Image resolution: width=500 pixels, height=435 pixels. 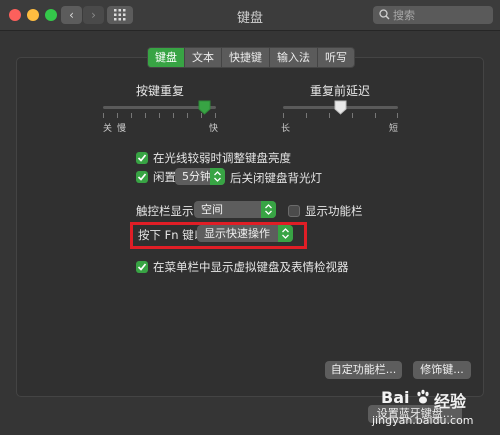 What do you see at coordinates (196, 176) in the screenshot?
I see `idle-duration-value: 5分钟` at bounding box center [196, 176].